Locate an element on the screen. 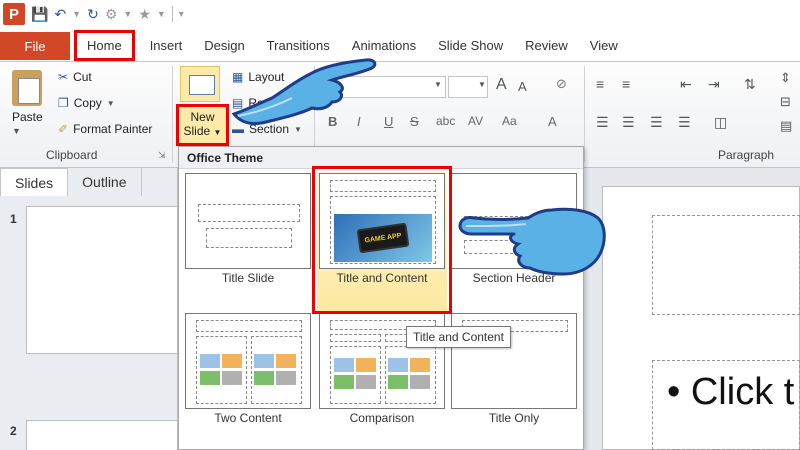  customize-toolbar-icon: ▾ is located at coordinates (181, 14).